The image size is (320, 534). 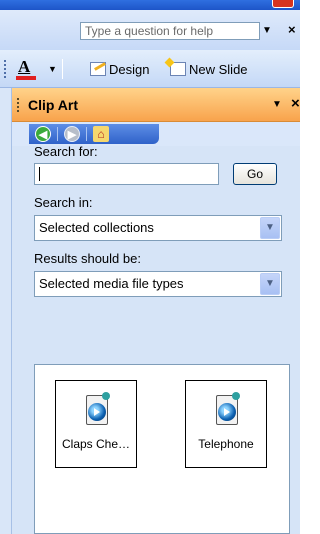 I want to click on new-slide-label: New Slide, so click(x=218, y=69).